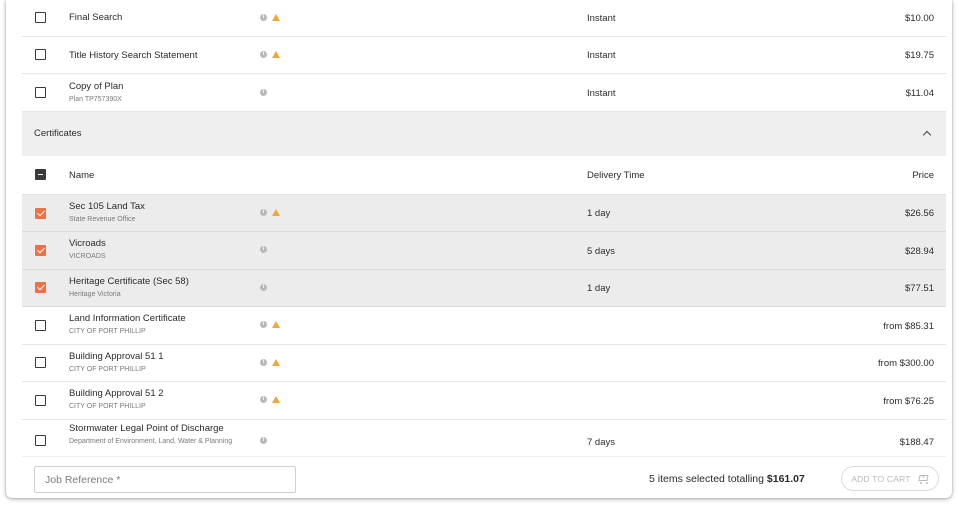 This screenshot has height=505, width=959. I want to click on item-provider: Plan TP757390X, so click(95, 99).